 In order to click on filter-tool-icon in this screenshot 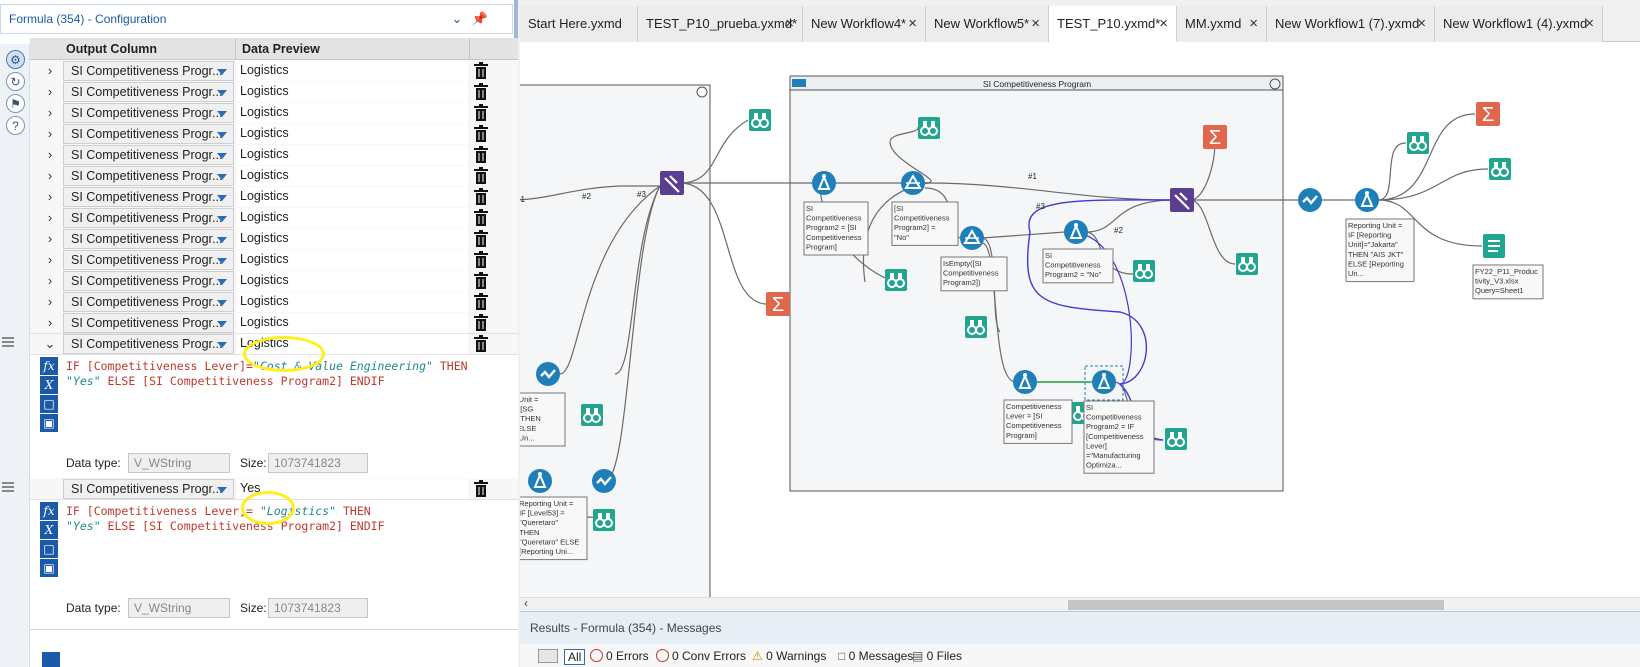, I will do `click(913, 183)`.